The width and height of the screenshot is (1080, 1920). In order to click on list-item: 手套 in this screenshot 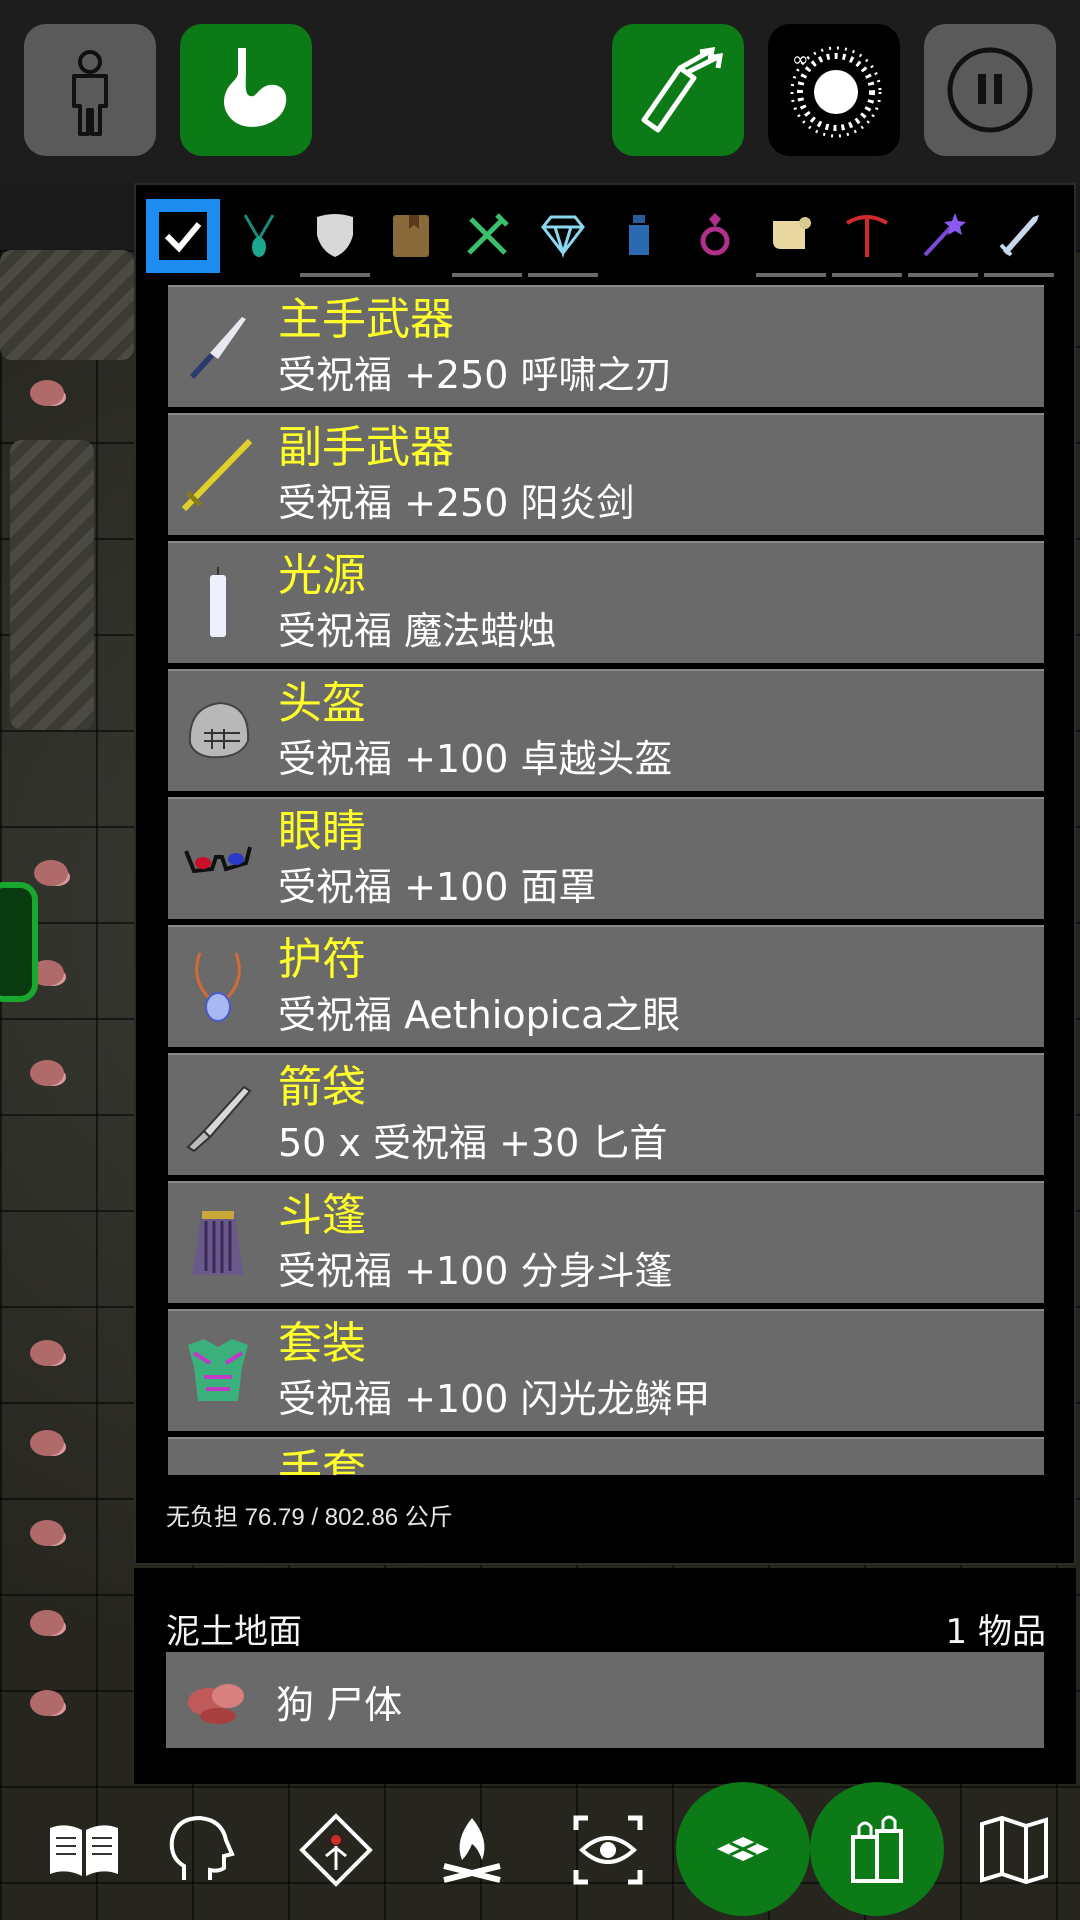, I will do `click(606, 1456)`.